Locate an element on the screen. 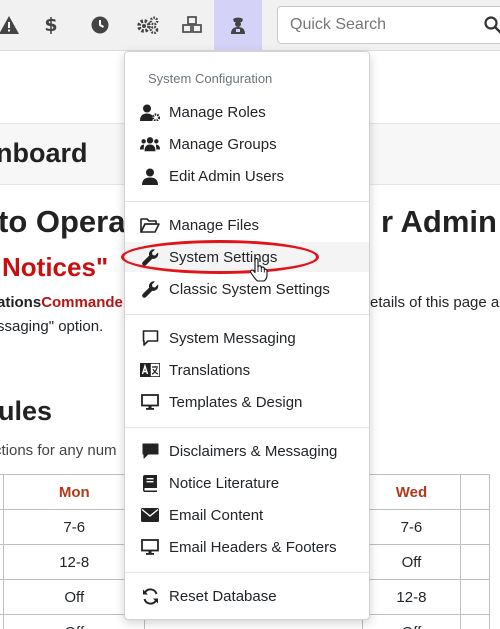 This screenshot has height=629, width=500. menu-item-manage-roles: Manage Roles is located at coordinates (247, 112).